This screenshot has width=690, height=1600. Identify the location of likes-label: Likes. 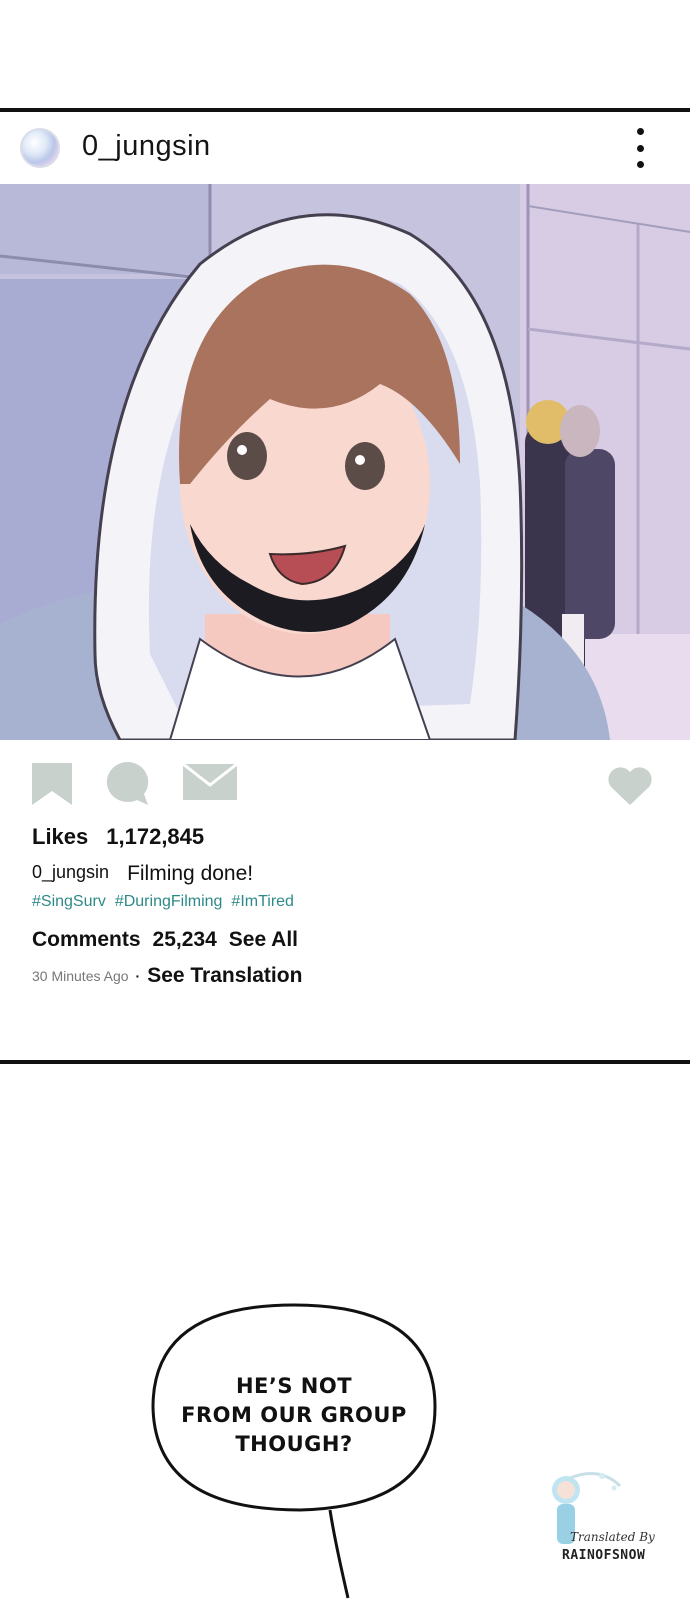
(60, 836).